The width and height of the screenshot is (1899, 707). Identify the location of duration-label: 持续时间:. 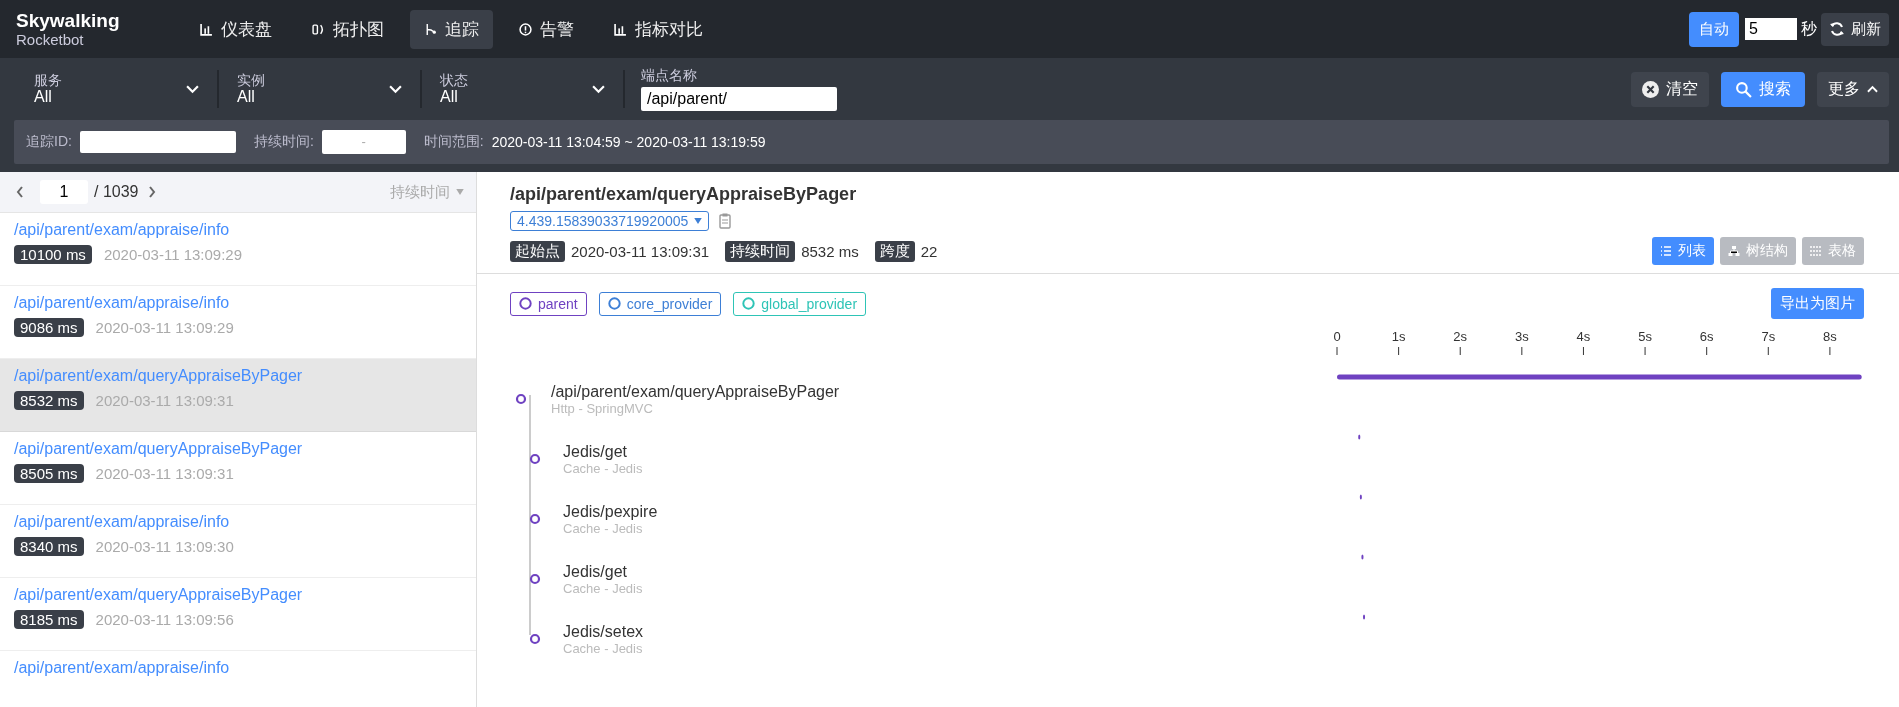
(283, 142).